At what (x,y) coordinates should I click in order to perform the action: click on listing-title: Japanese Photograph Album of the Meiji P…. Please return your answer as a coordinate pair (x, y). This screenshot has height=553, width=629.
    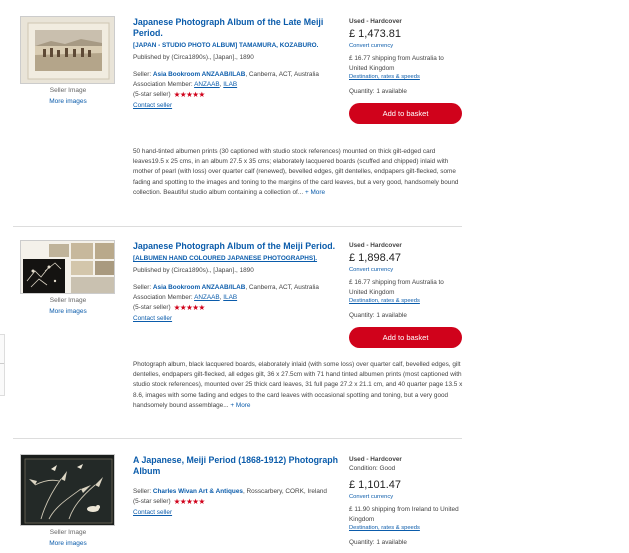
    Looking at the image, I should click on (235, 246).